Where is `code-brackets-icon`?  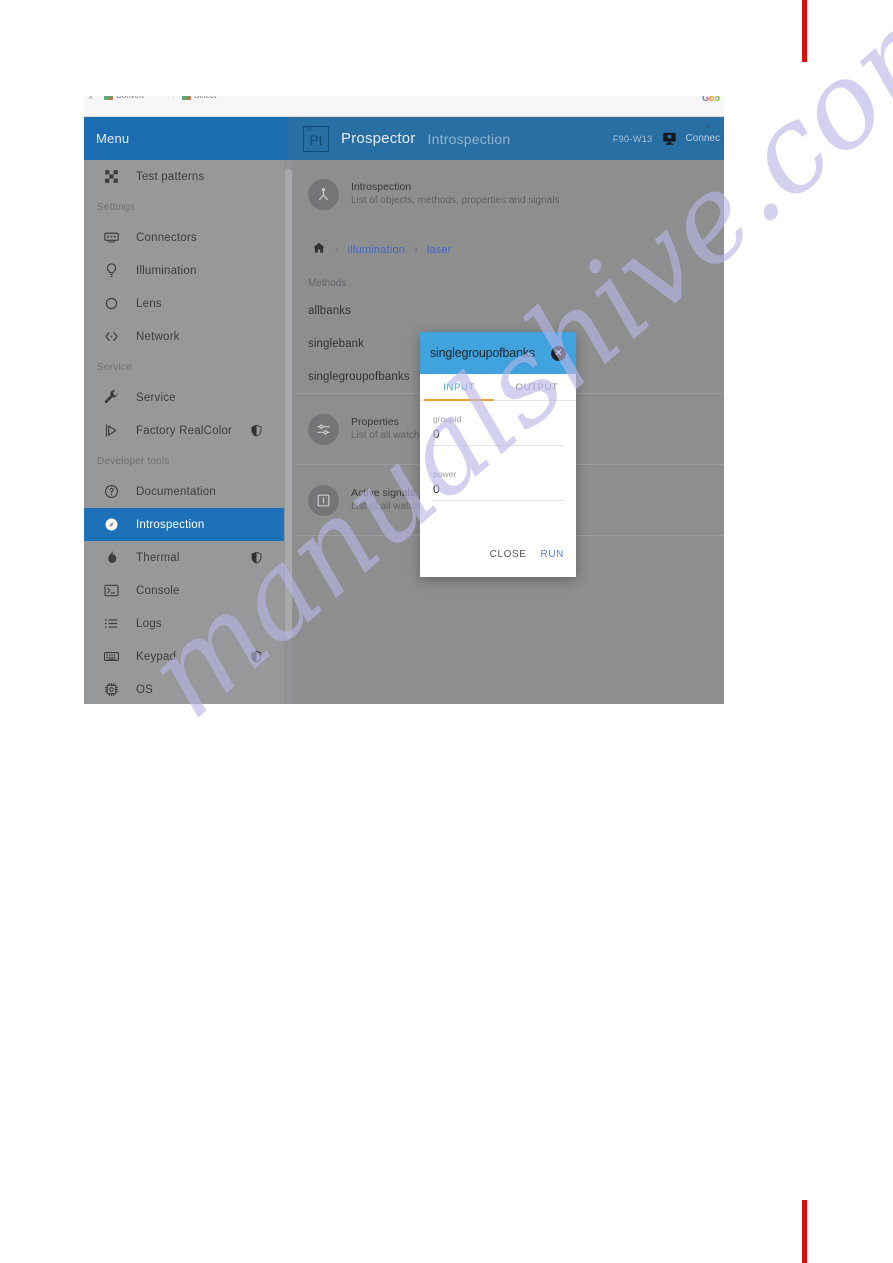 code-brackets-icon is located at coordinates (111, 337).